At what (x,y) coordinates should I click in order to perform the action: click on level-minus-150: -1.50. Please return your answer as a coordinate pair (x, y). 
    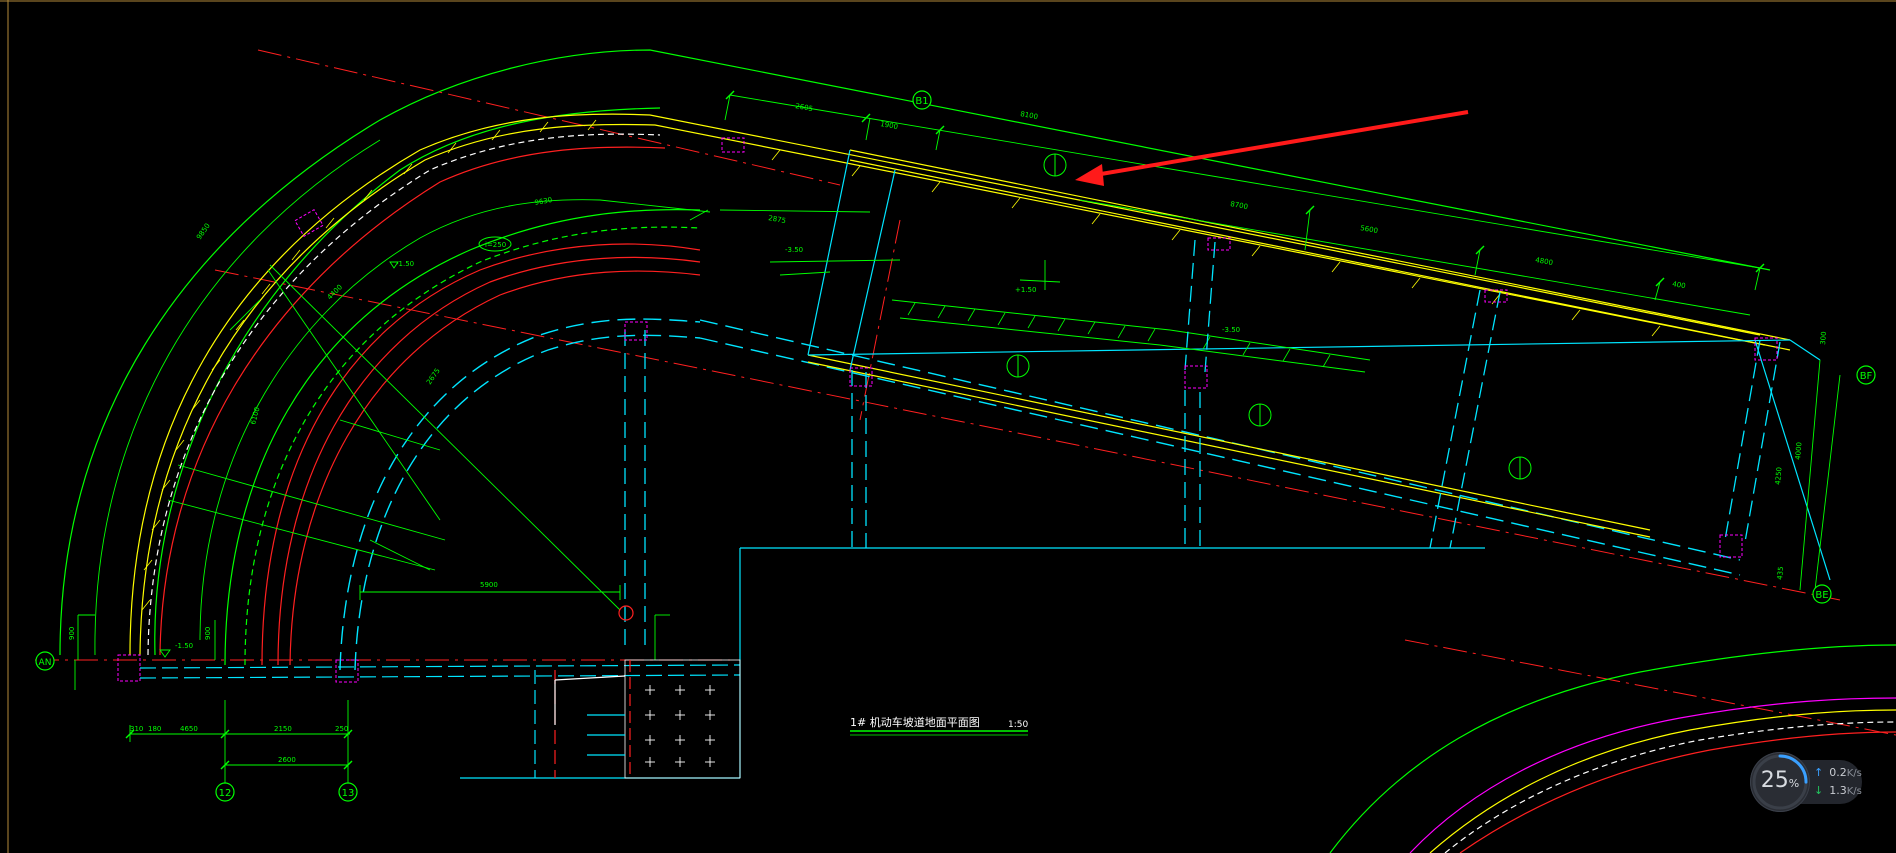
    Looking at the image, I should click on (405, 264).